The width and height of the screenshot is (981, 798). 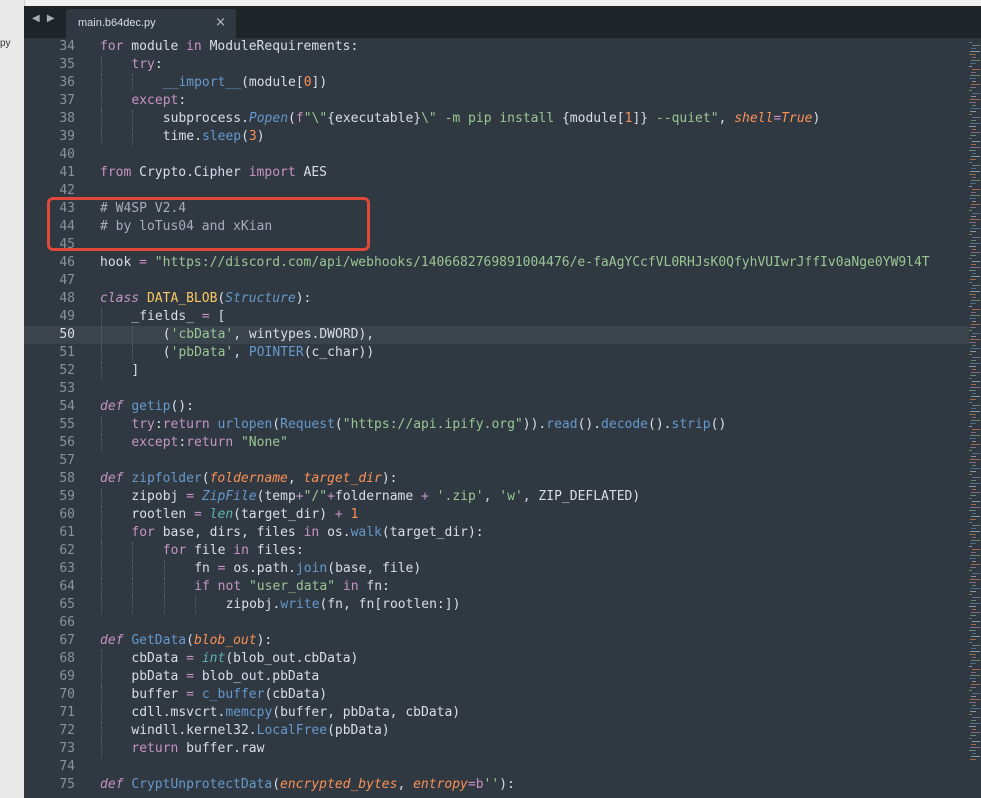 What do you see at coordinates (5, 43) in the screenshot?
I see `sidebar-file-item: py` at bounding box center [5, 43].